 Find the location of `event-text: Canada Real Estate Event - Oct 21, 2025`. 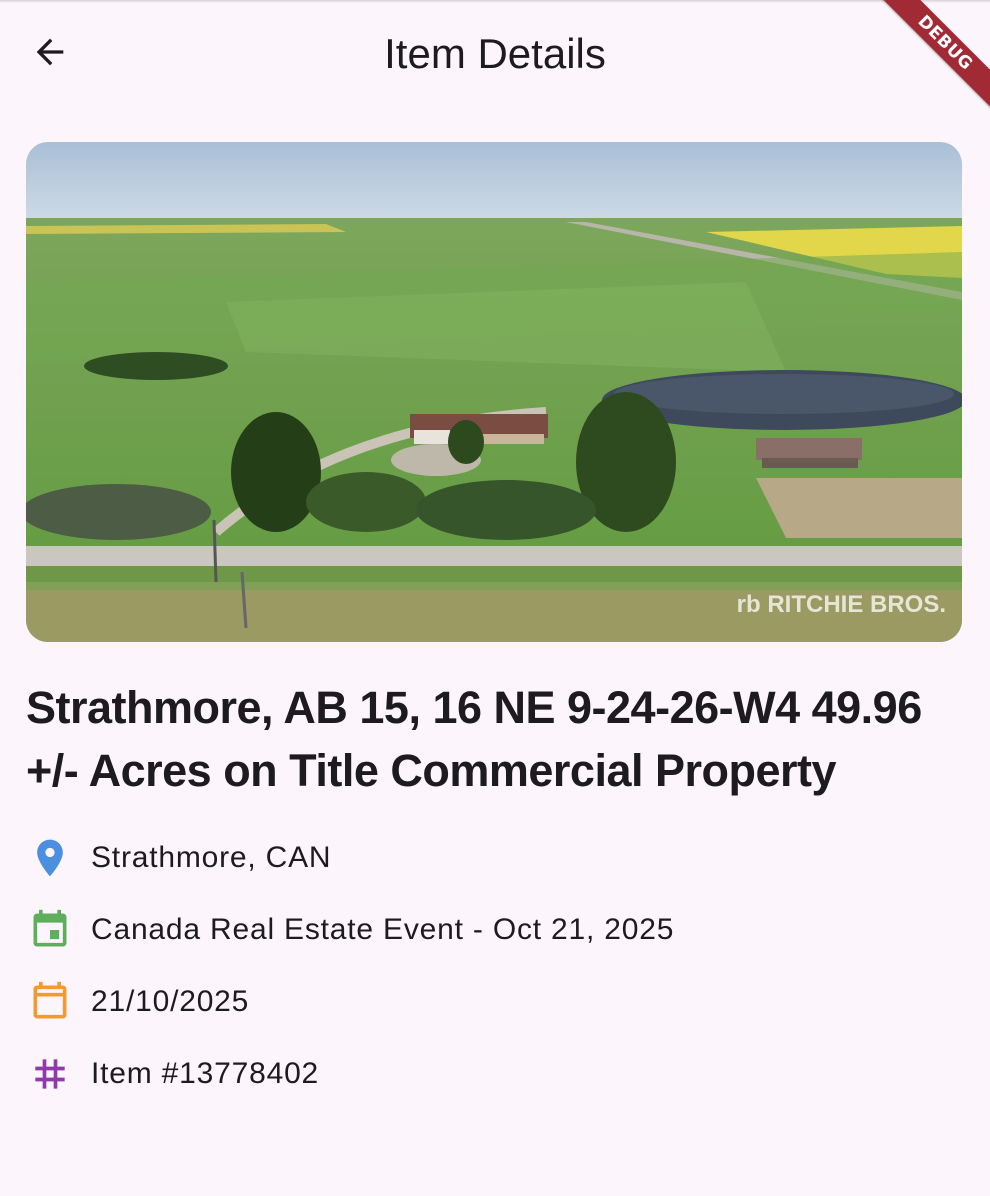

event-text: Canada Real Estate Event - Oct 21, 2025 is located at coordinates (383, 929).